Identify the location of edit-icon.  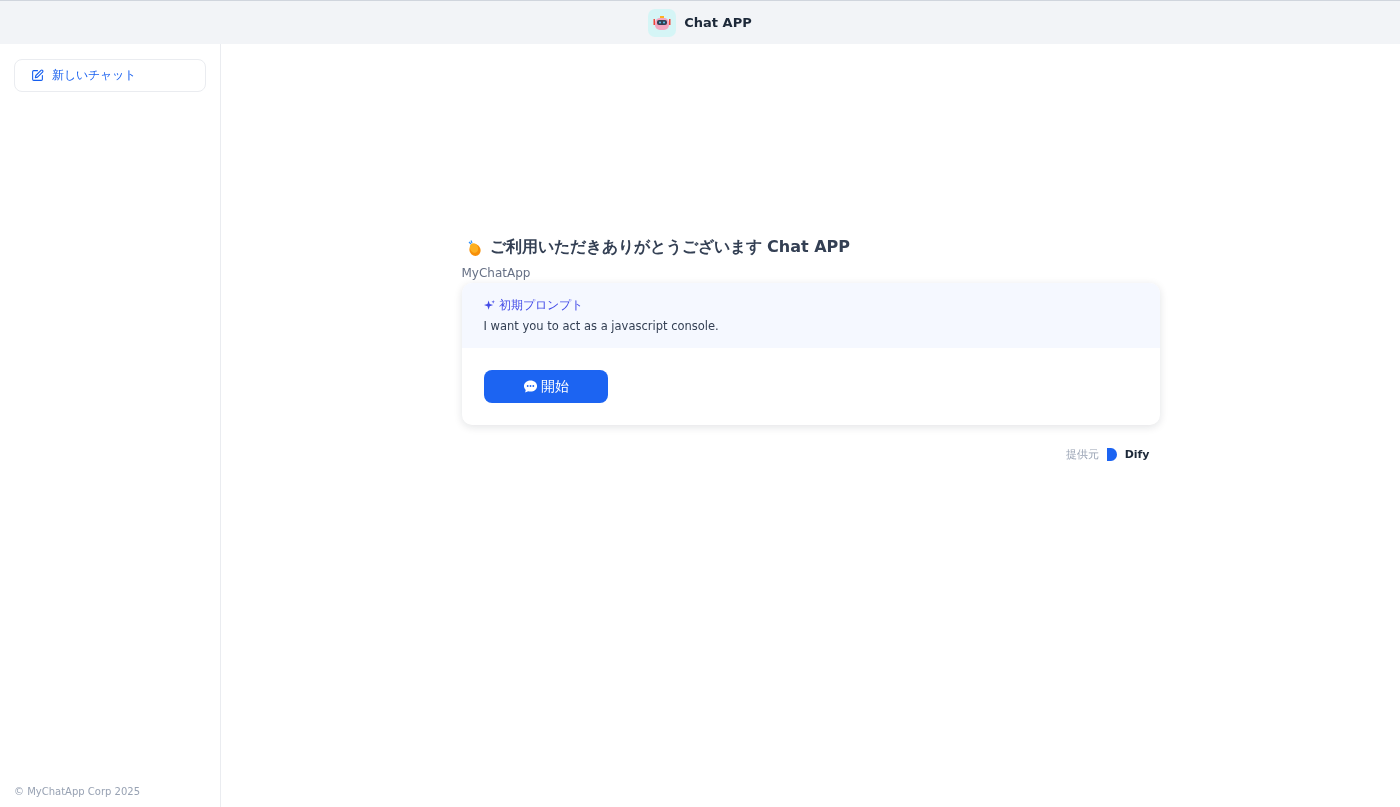
(37, 75).